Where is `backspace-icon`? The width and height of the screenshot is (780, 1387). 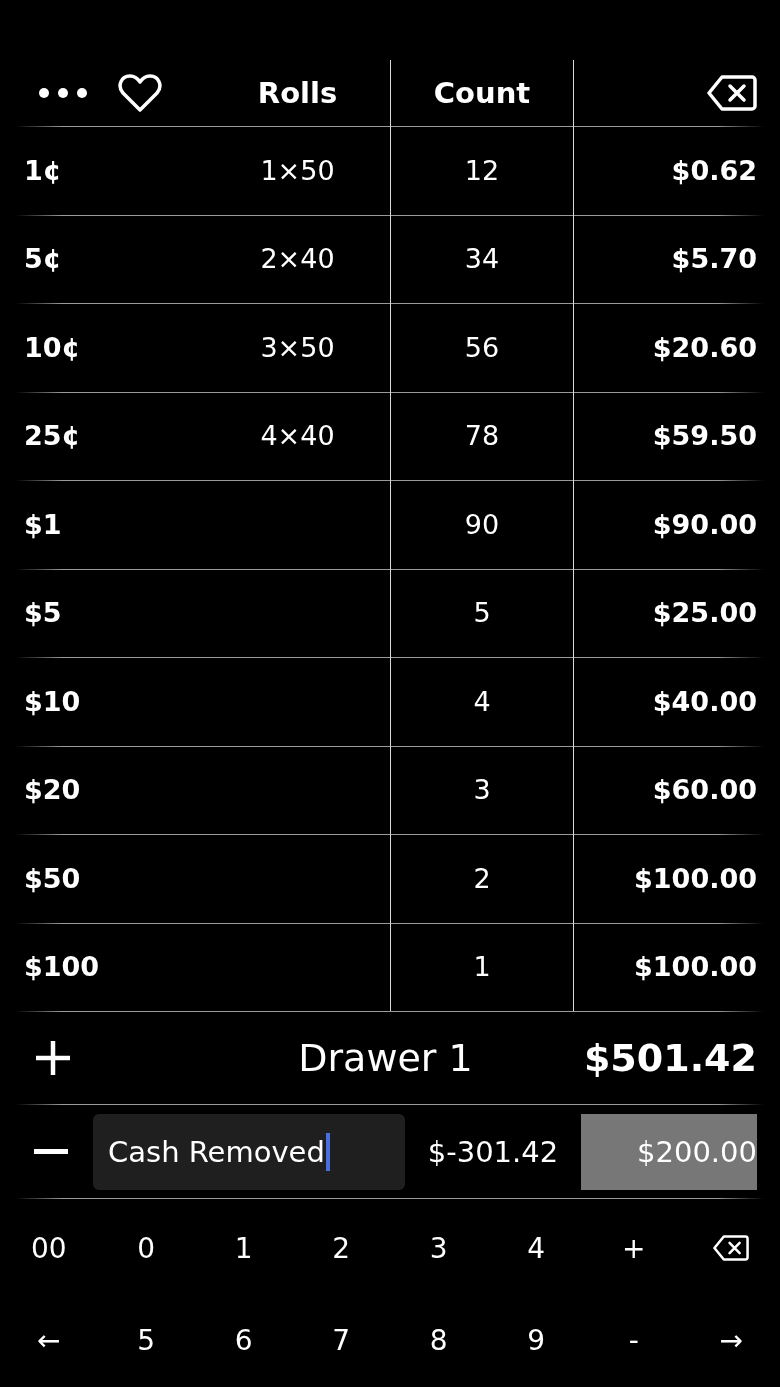 backspace-icon is located at coordinates (731, 1248).